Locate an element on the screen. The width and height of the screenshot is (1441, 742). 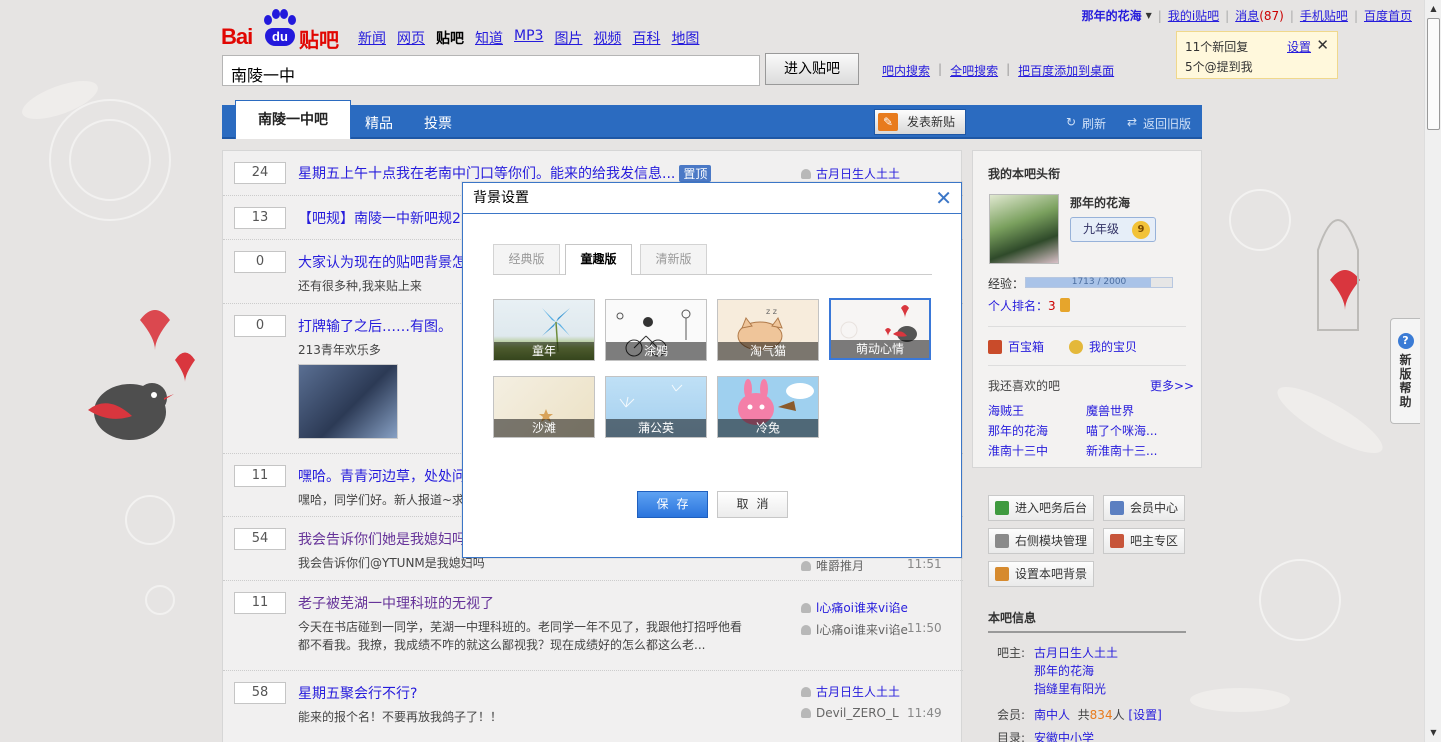
scroll-down-arrow-icon: ▼ is located at coordinates (1433, 732).